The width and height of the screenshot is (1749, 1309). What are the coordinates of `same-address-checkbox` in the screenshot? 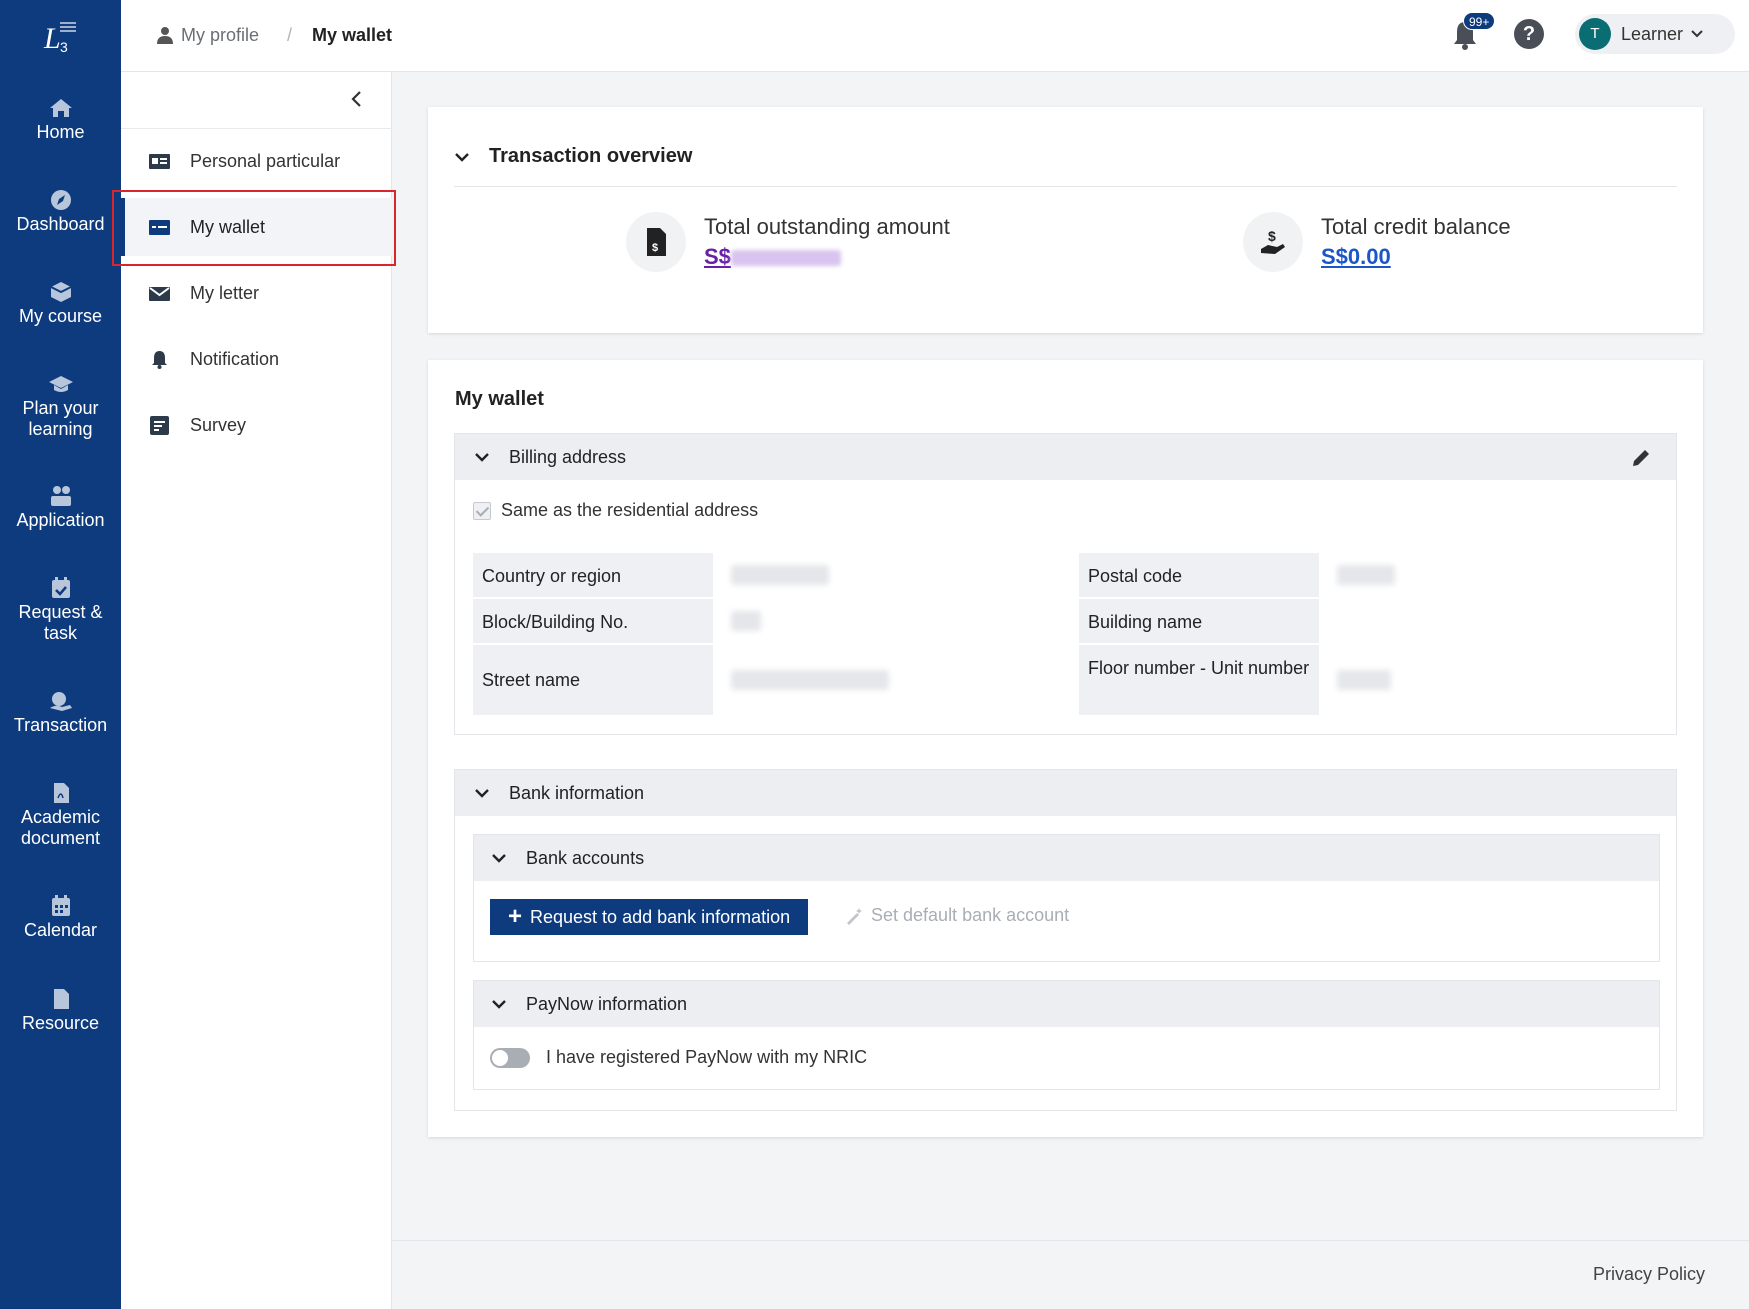 It's located at (482, 510).